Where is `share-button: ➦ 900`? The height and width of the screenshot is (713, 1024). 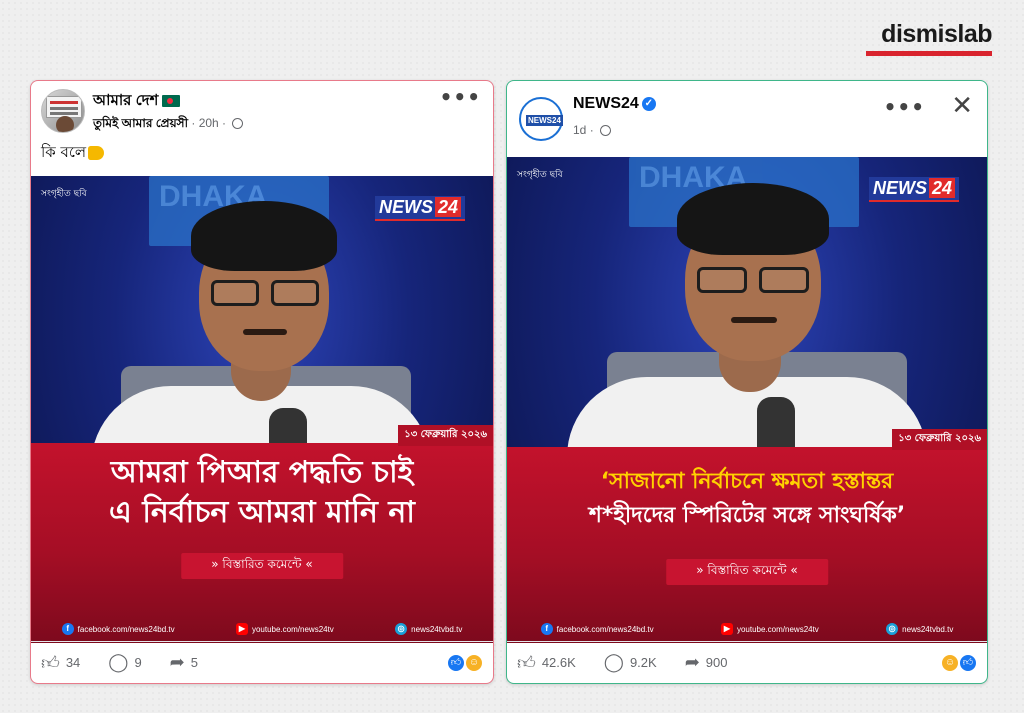
share-button: ➦ 900 is located at coordinates (706, 662).